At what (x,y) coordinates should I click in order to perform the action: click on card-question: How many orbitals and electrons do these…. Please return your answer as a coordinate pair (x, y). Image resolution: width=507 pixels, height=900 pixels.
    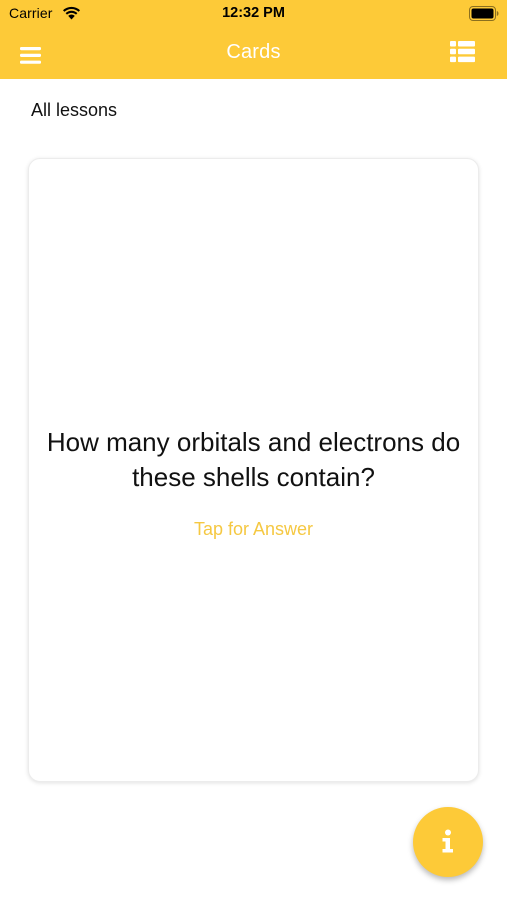
    Looking at the image, I should click on (253, 459).